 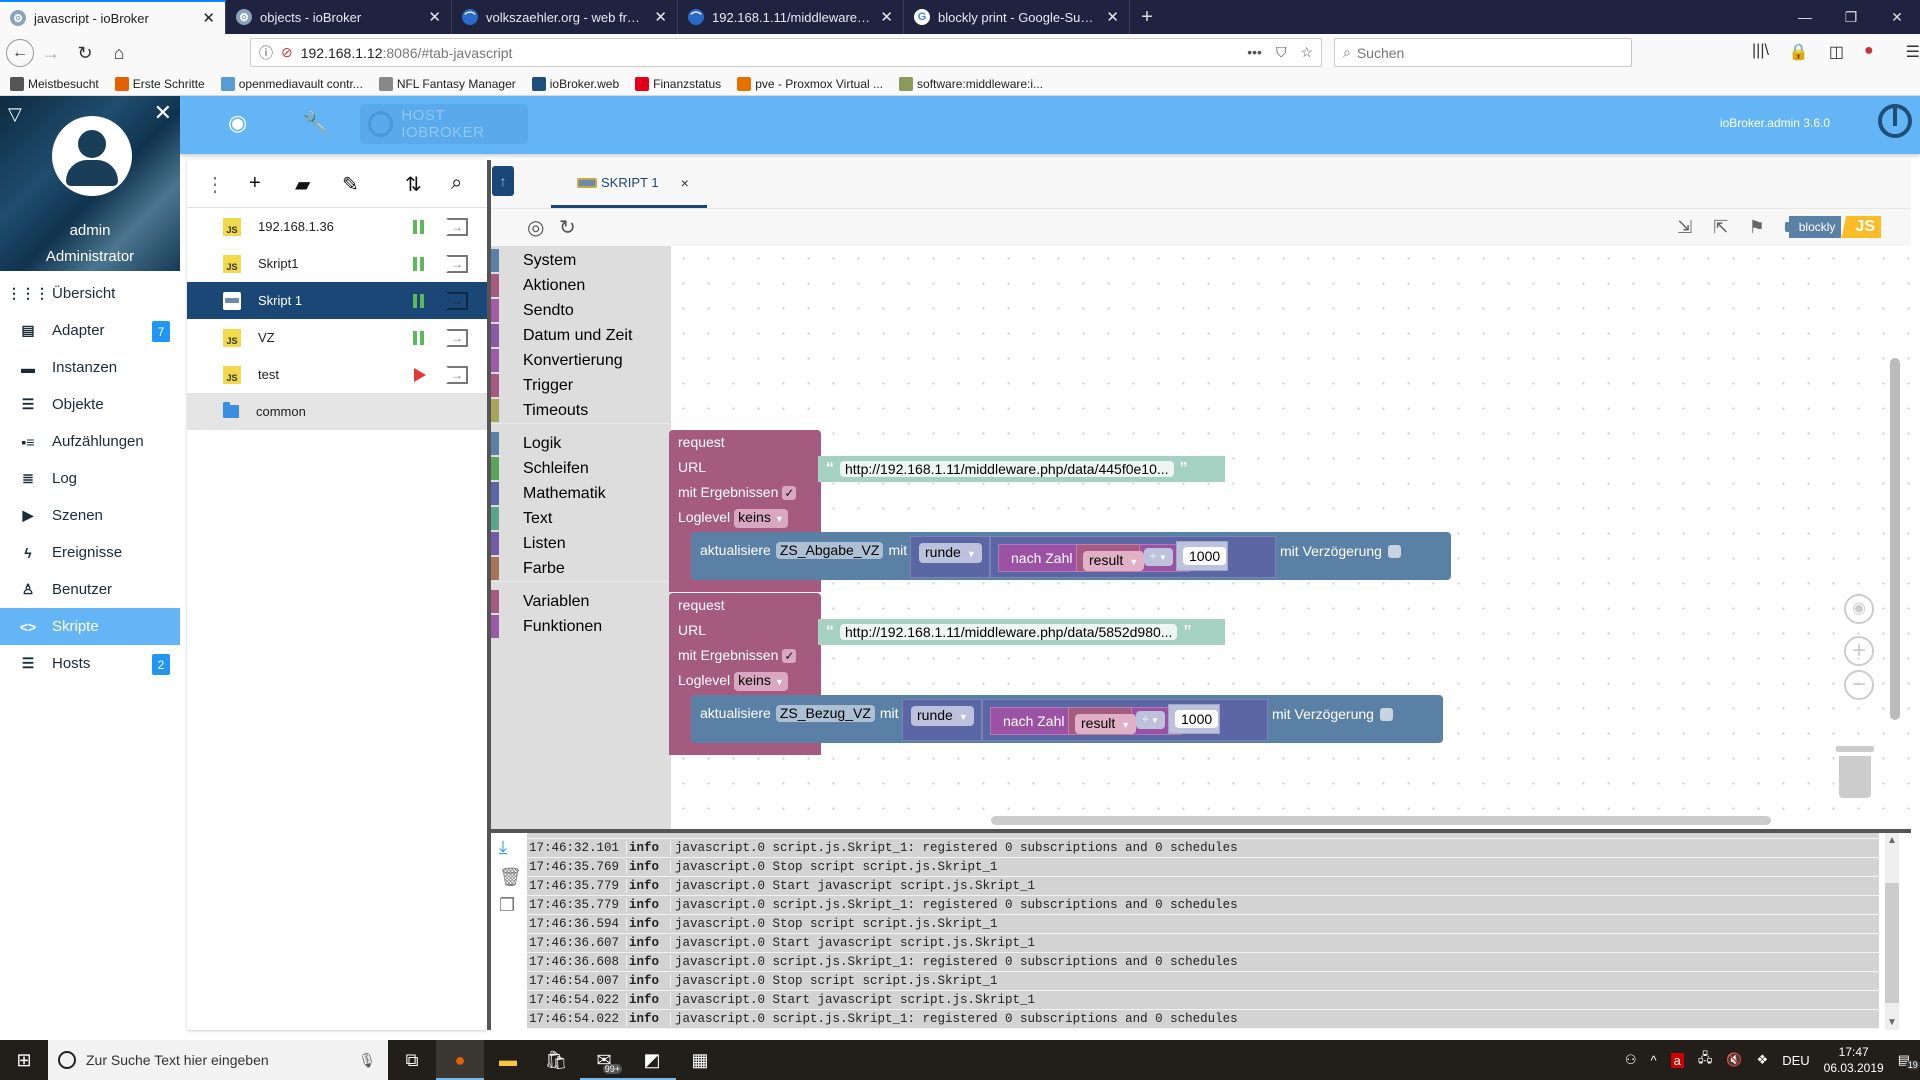 I want to click on notifications-icon: ▤ 19, so click(x=1909, y=1061).